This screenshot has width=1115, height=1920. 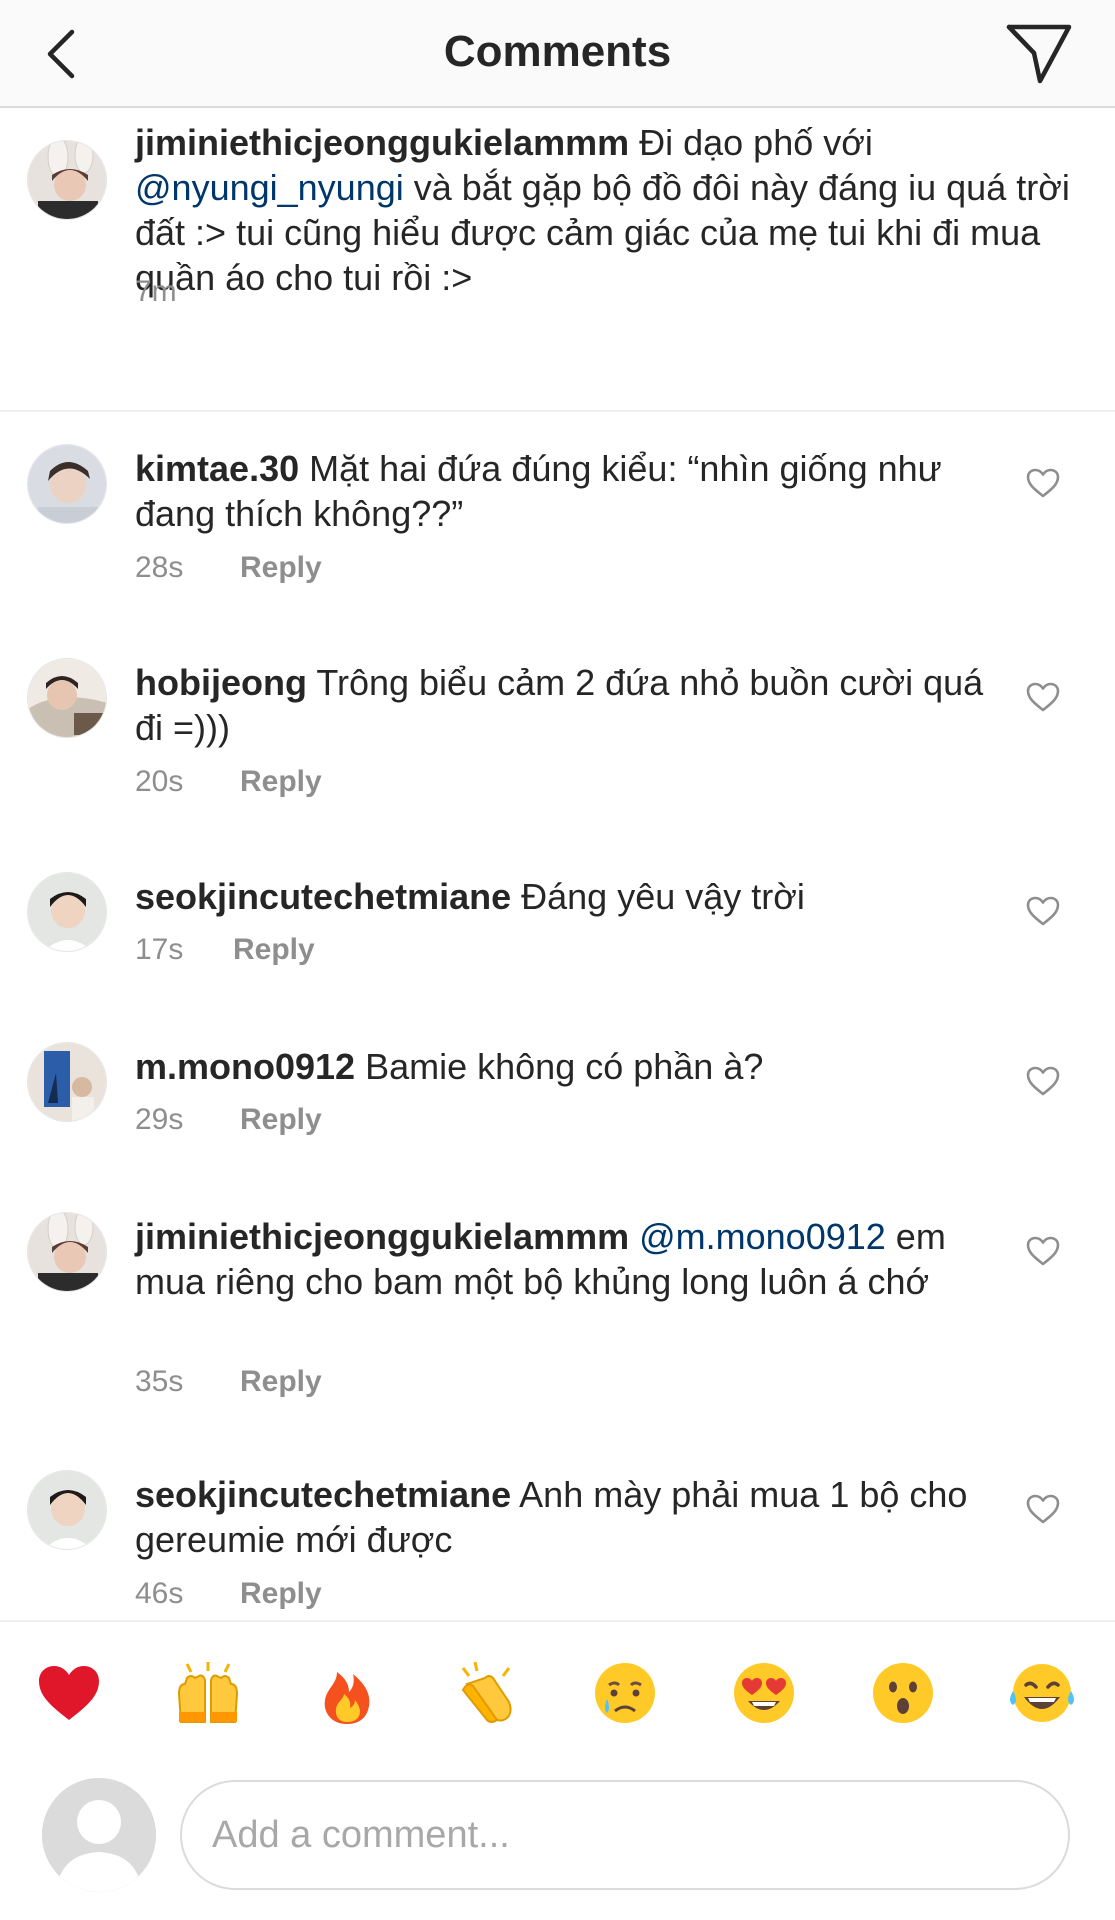 I want to click on joy-emoji-button, so click(x=1042, y=1693).